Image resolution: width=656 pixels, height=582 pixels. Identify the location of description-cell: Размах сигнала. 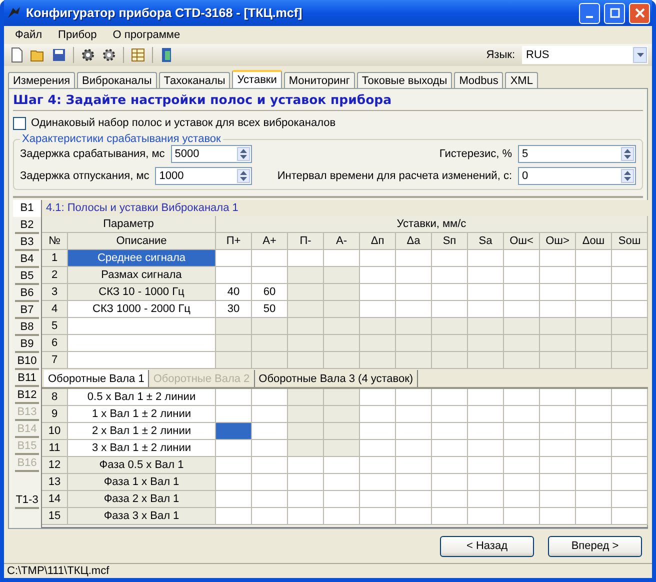
(142, 275).